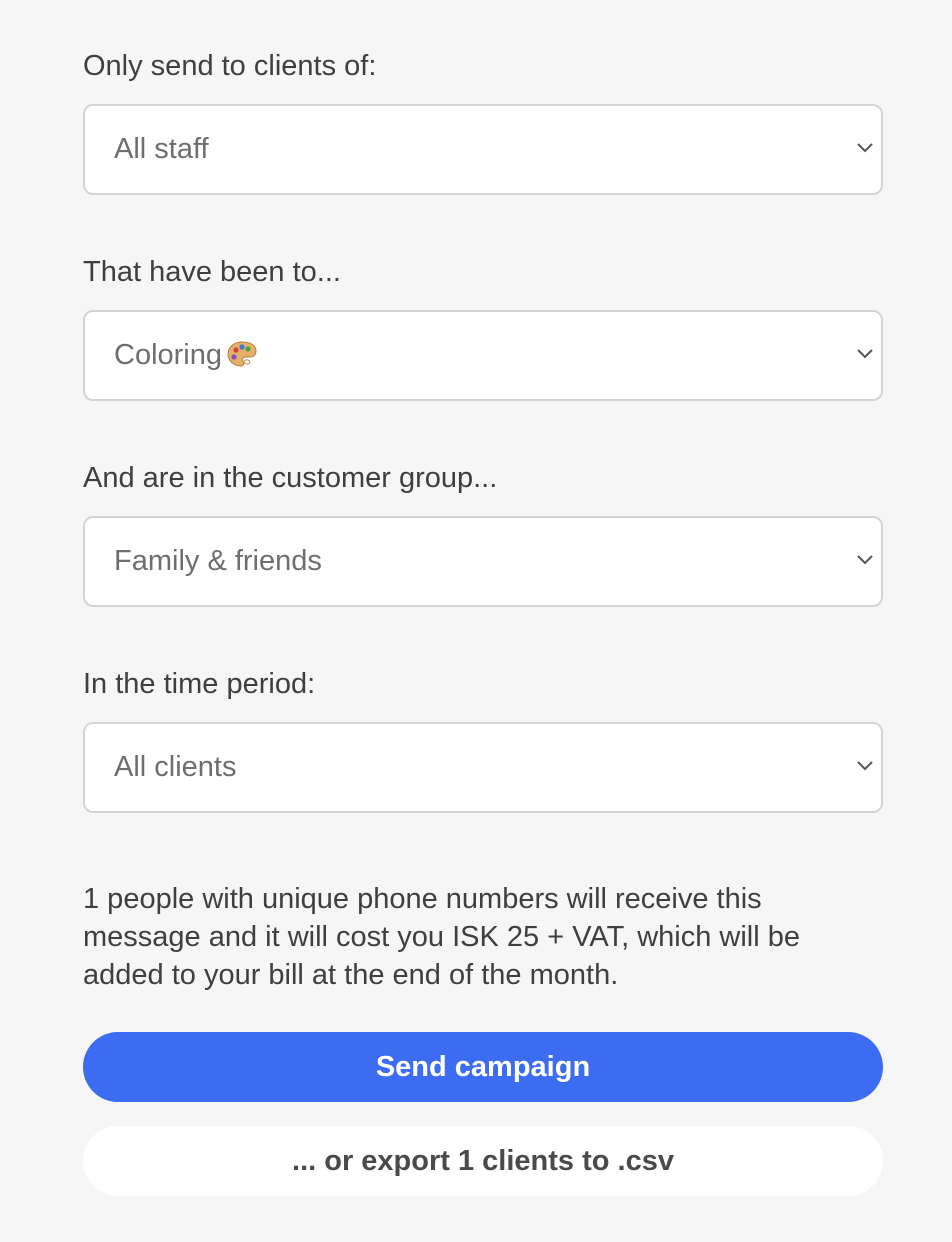  Describe the element at coordinates (483, 355) in the screenshot. I see `service-select: Coloring` at that location.